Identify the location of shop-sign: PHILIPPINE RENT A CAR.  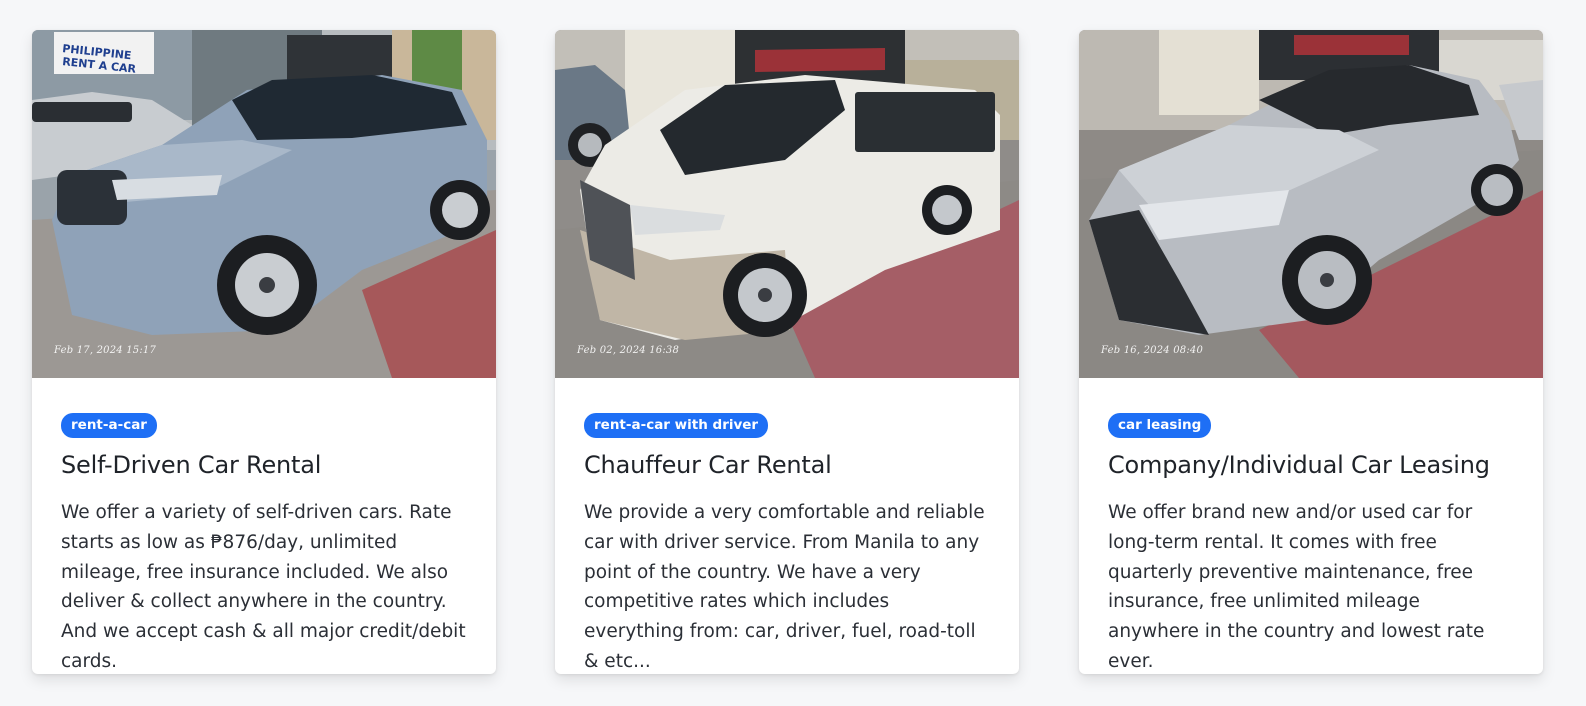
(104, 54).